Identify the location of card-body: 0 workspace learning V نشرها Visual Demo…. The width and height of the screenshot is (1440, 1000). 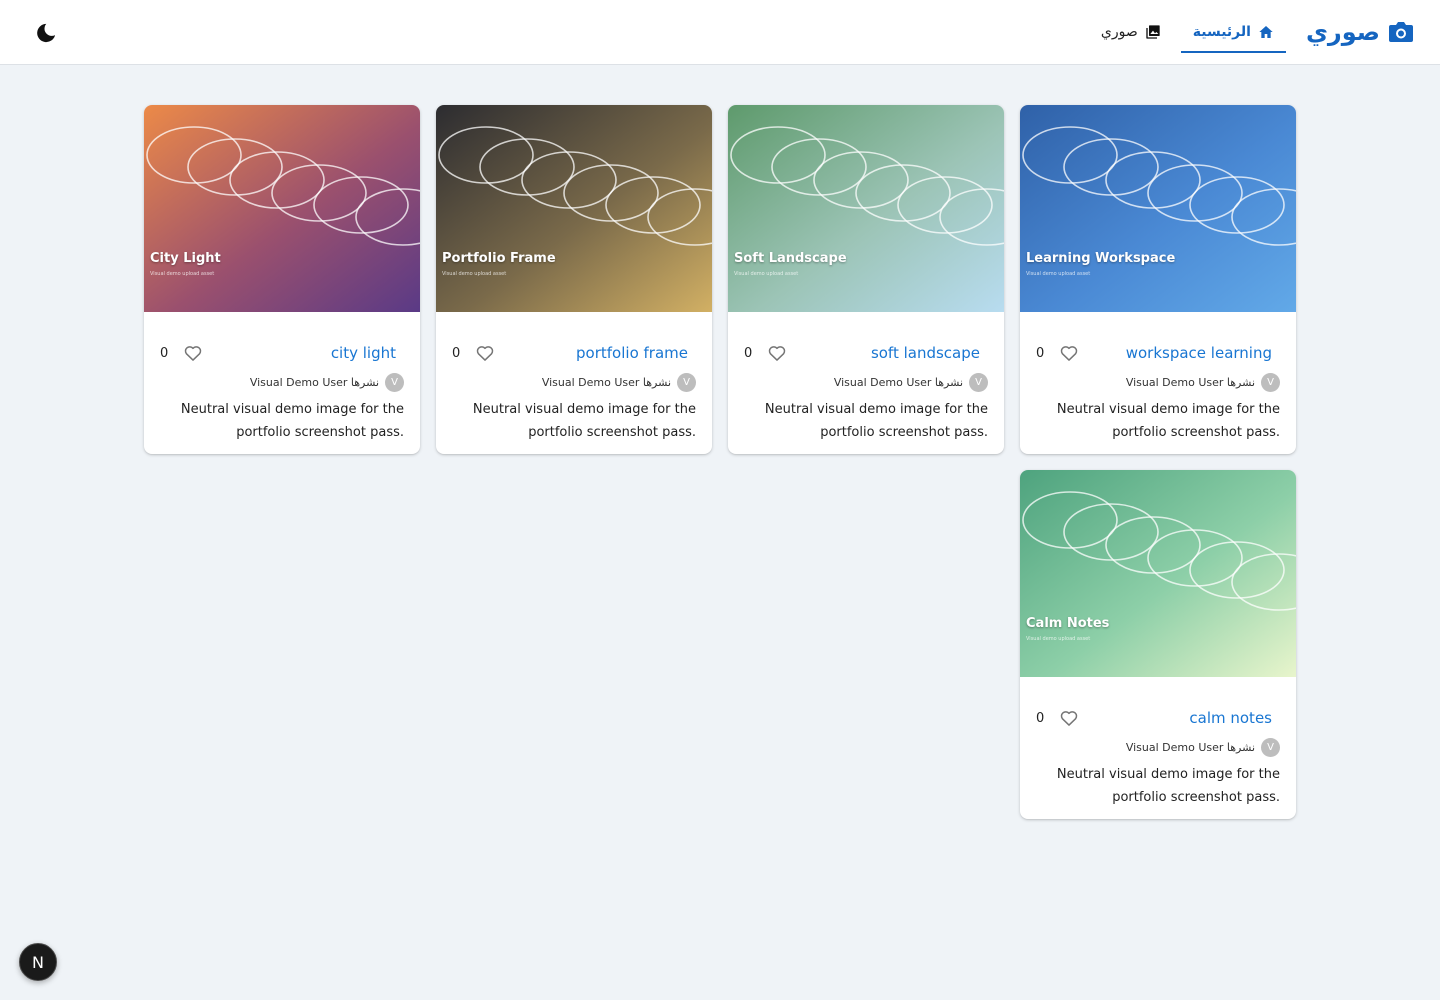
(1158, 383).